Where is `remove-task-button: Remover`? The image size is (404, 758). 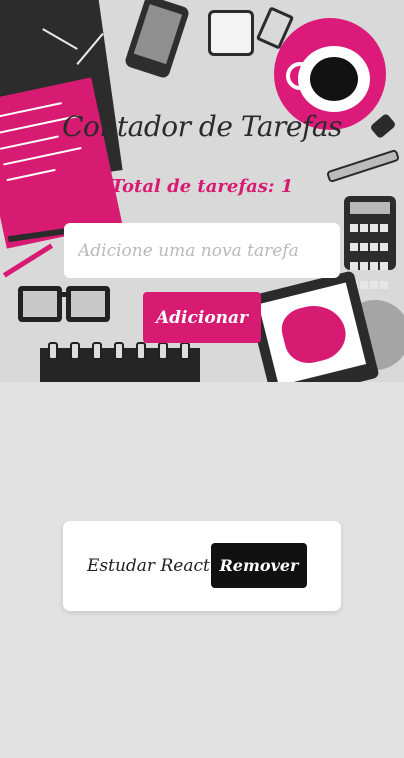 remove-task-button: Remover is located at coordinates (259, 565).